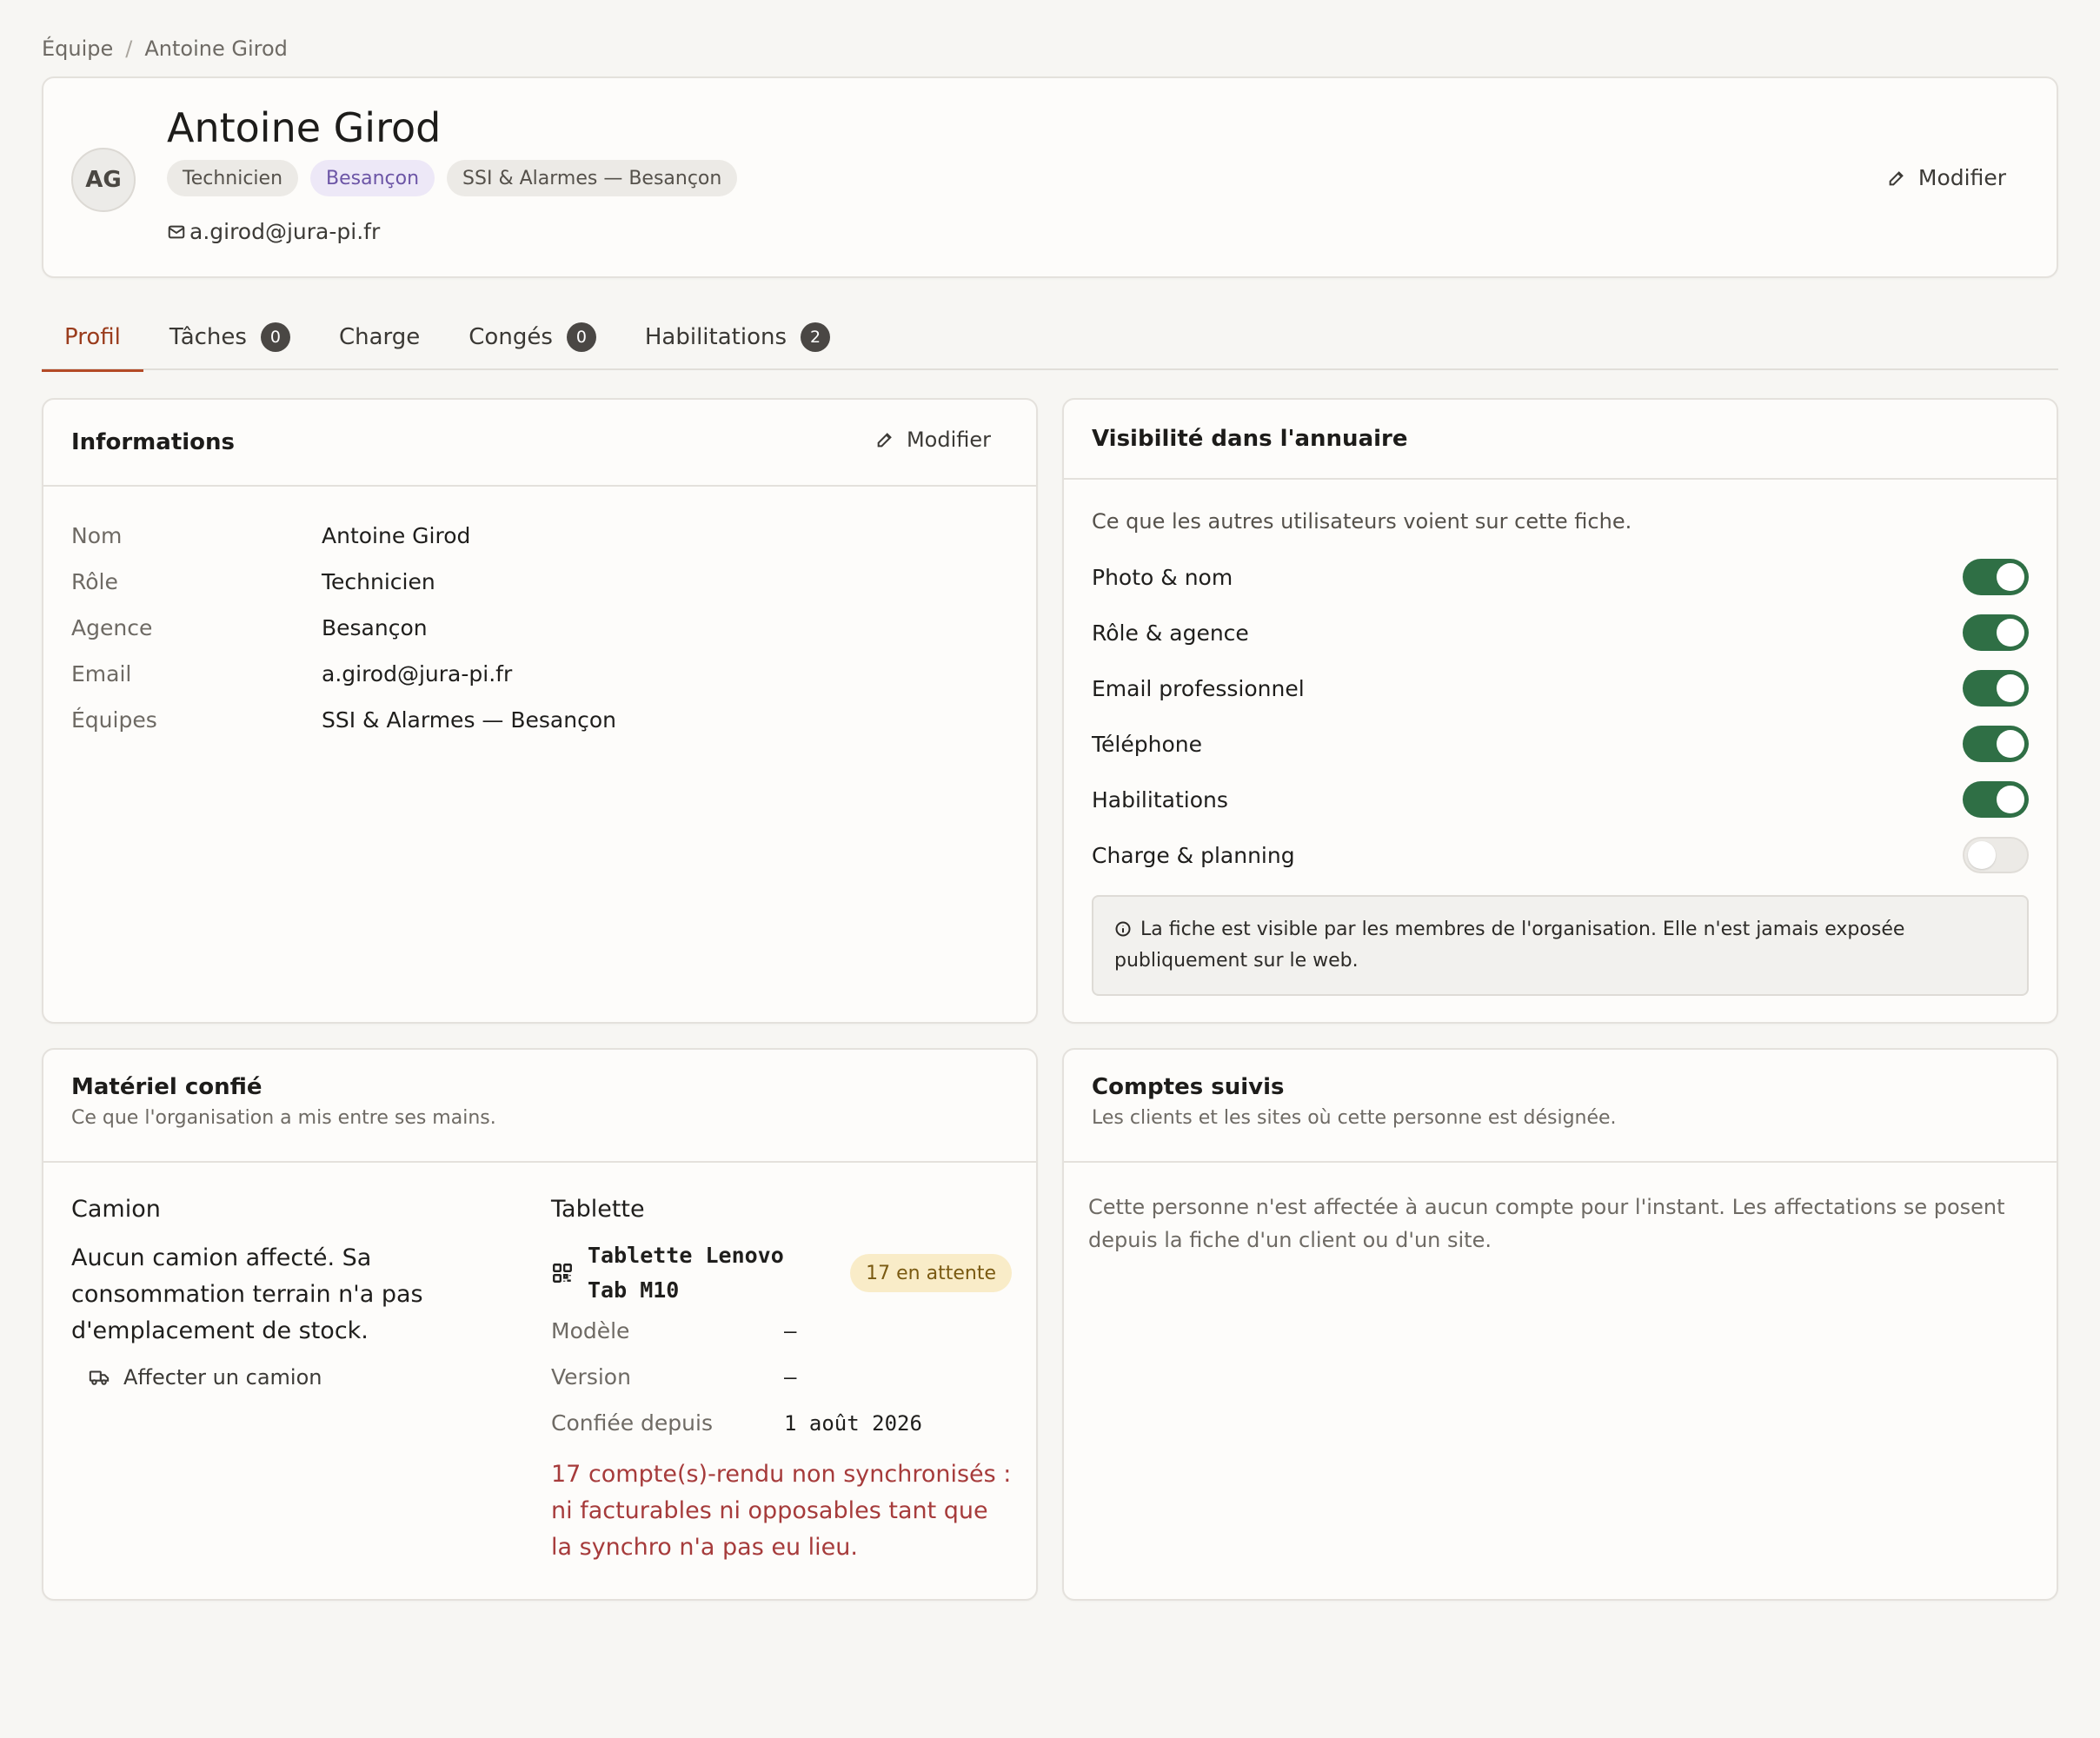 The width and height of the screenshot is (2100, 1738). Describe the element at coordinates (379, 337) in the screenshot. I see `tab-charge: Charge` at that location.